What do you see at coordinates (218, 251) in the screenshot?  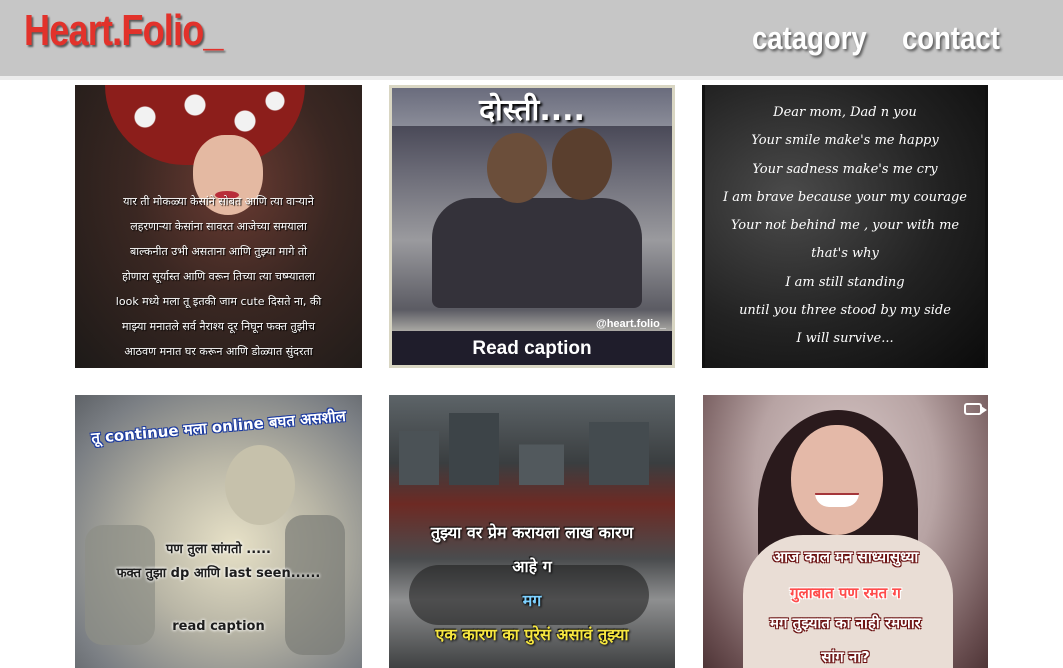 I see `caption-line: बाल्कनीत उभी असताना आणि तुझ्या मागे तो` at bounding box center [218, 251].